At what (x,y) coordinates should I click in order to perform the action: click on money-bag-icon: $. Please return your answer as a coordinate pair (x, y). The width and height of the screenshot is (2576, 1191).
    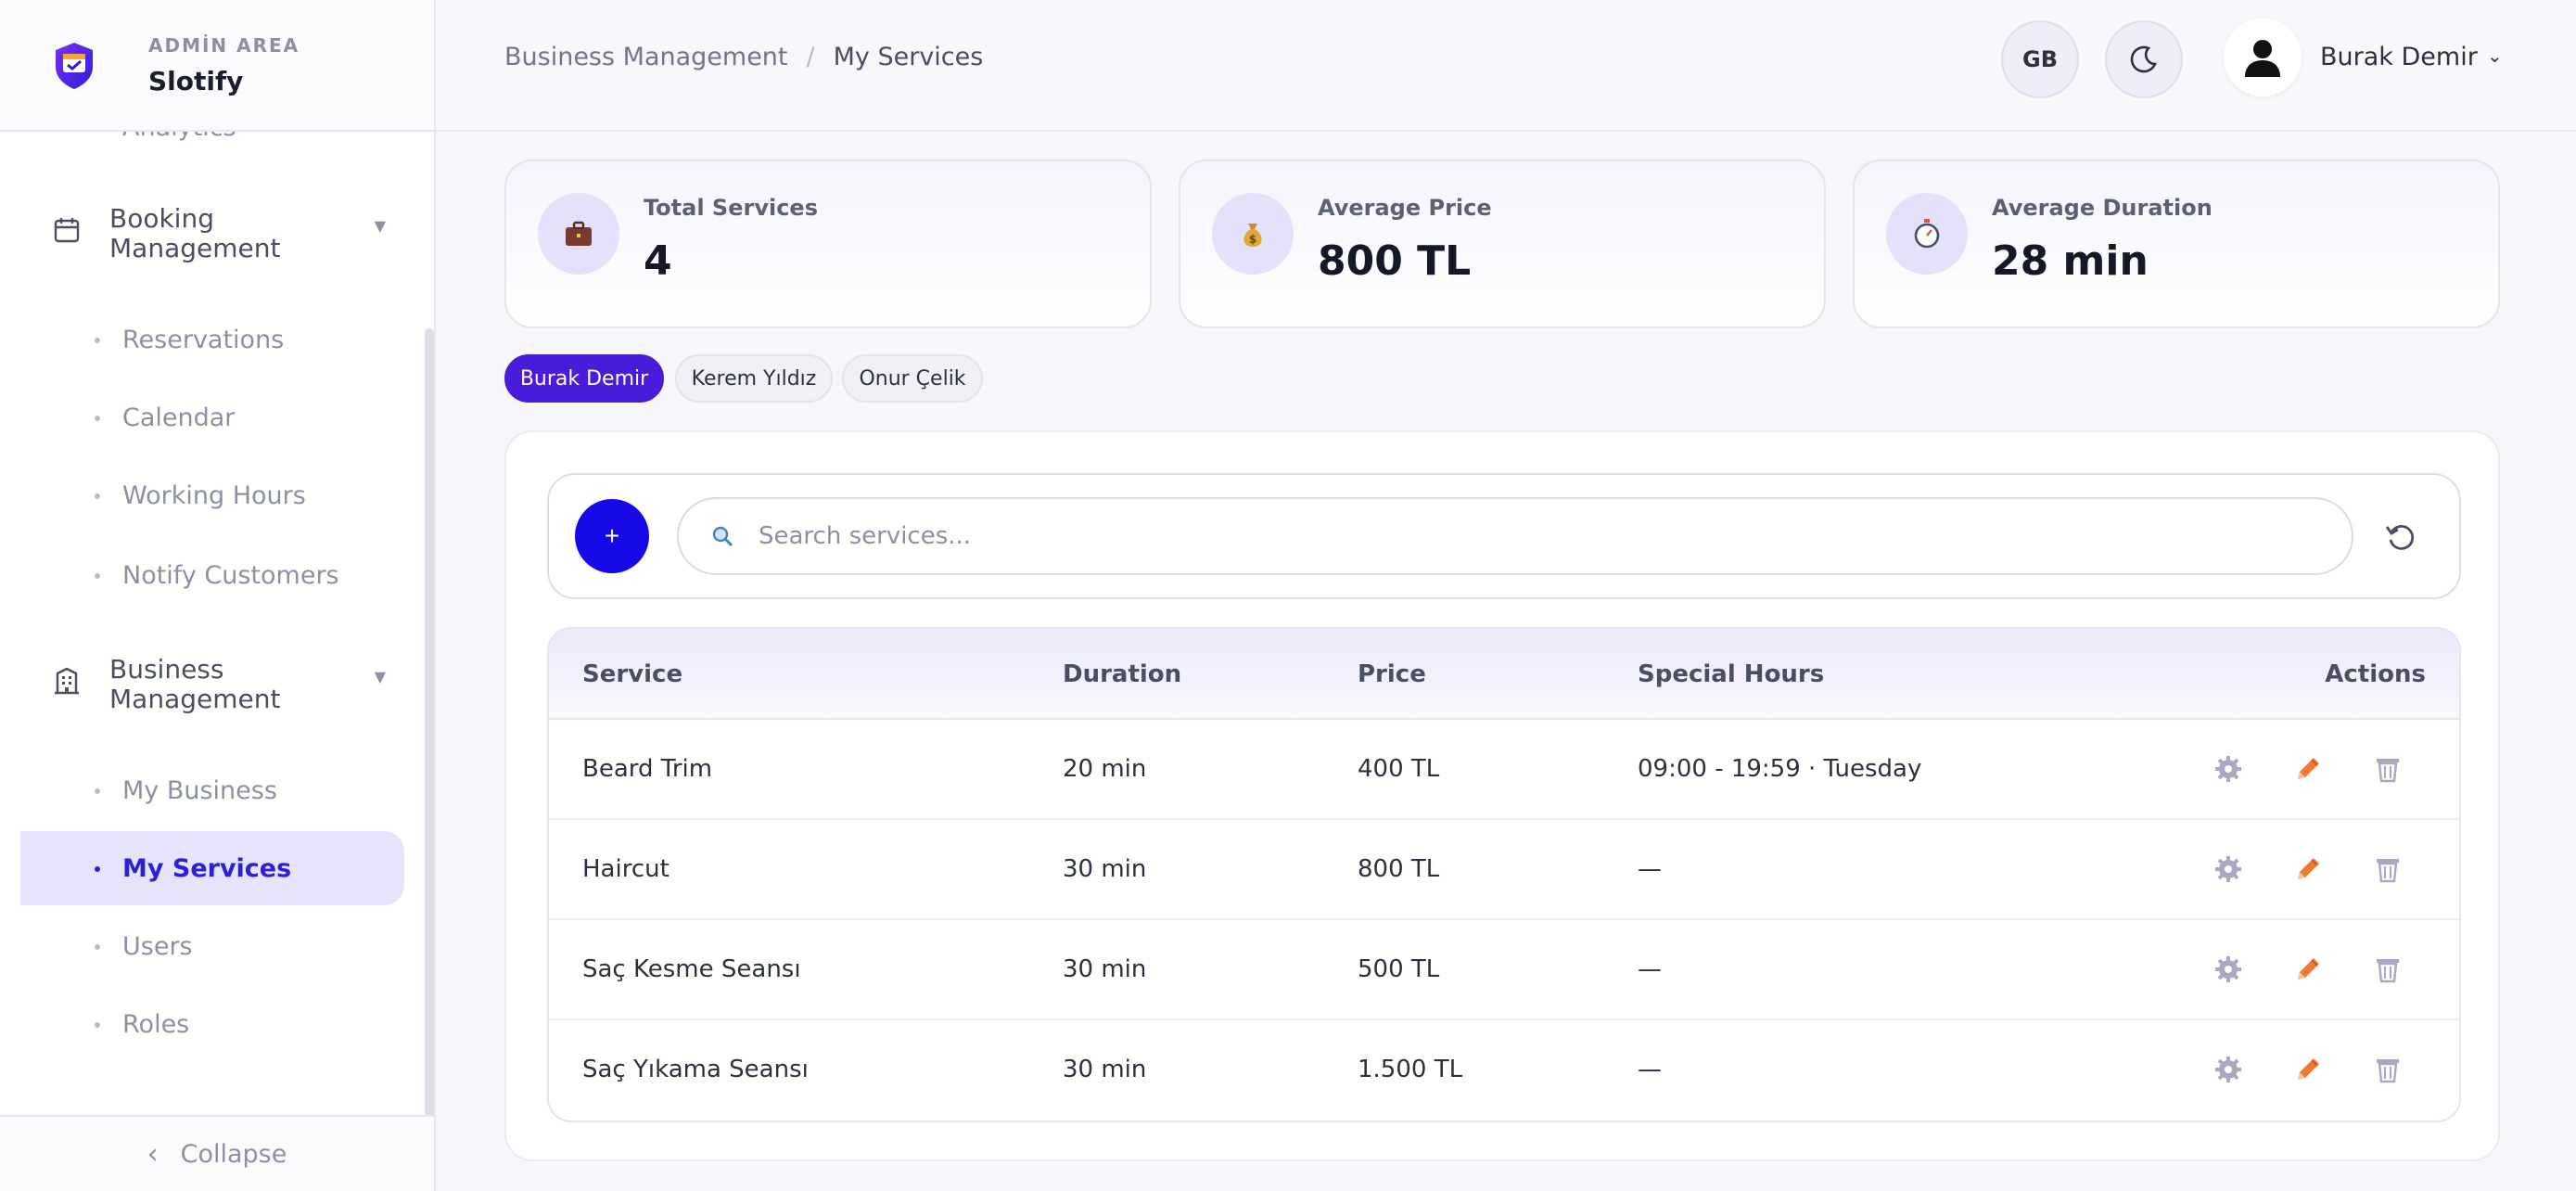
    Looking at the image, I should click on (1253, 234).